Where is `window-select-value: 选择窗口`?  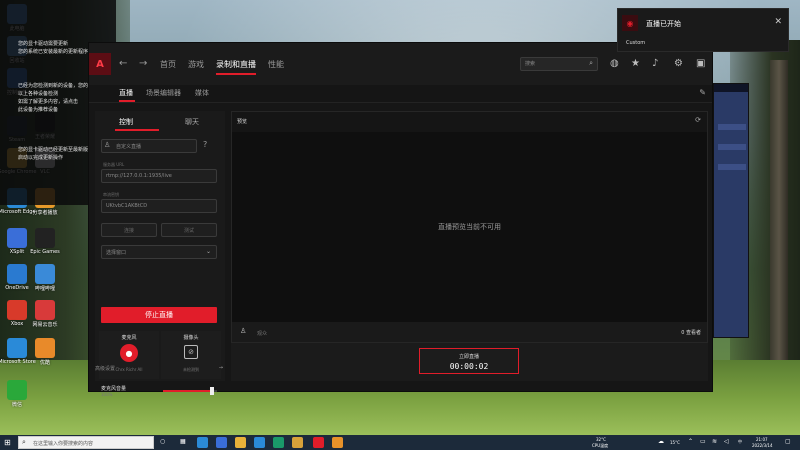 window-select-value: 选择窗口 is located at coordinates (116, 253).